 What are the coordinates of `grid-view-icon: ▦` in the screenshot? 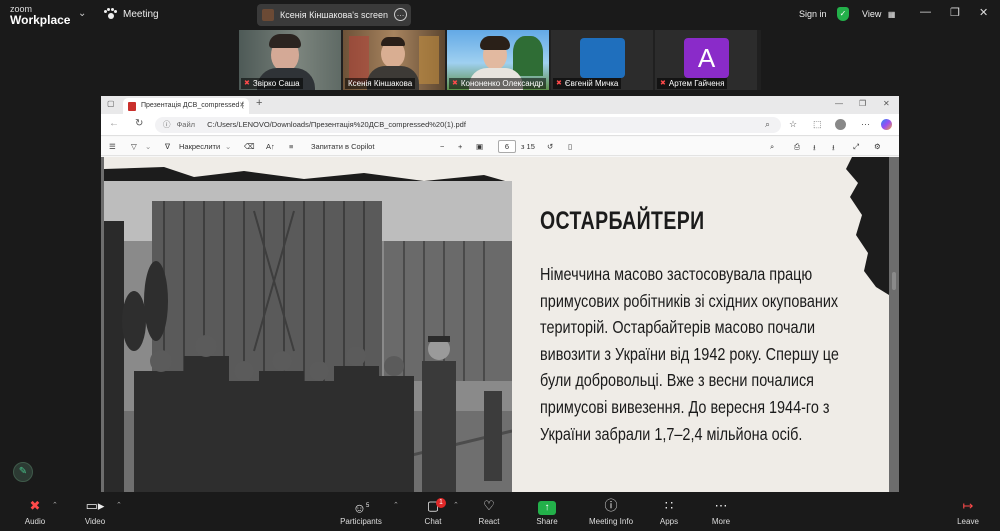 It's located at (891, 14).